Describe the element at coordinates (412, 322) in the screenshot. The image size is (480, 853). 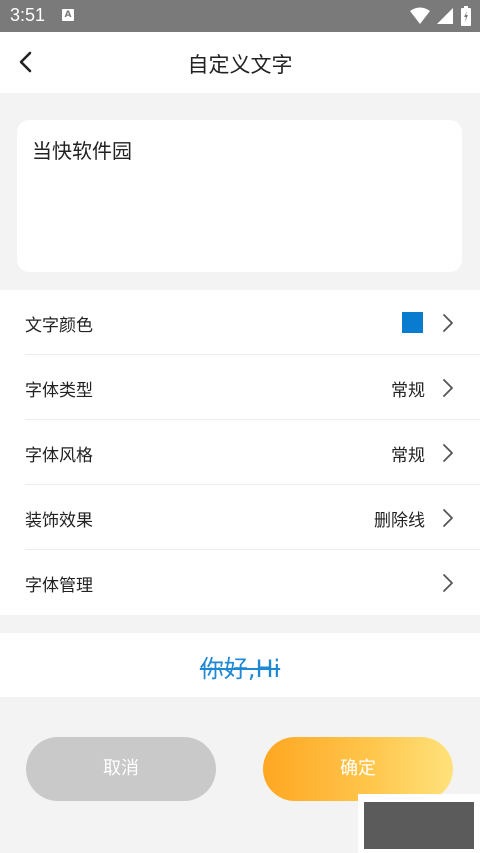
I see `color-swatch` at that location.